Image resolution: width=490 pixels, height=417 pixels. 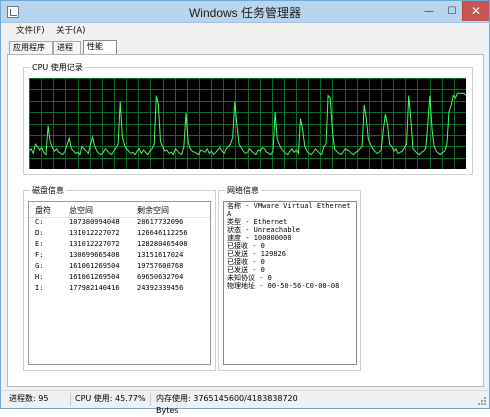 What do you see at coordinates (39, 399) in the screenshot?
I see `status-process-count: 进程数: 95` at bounding box center [39, 399].